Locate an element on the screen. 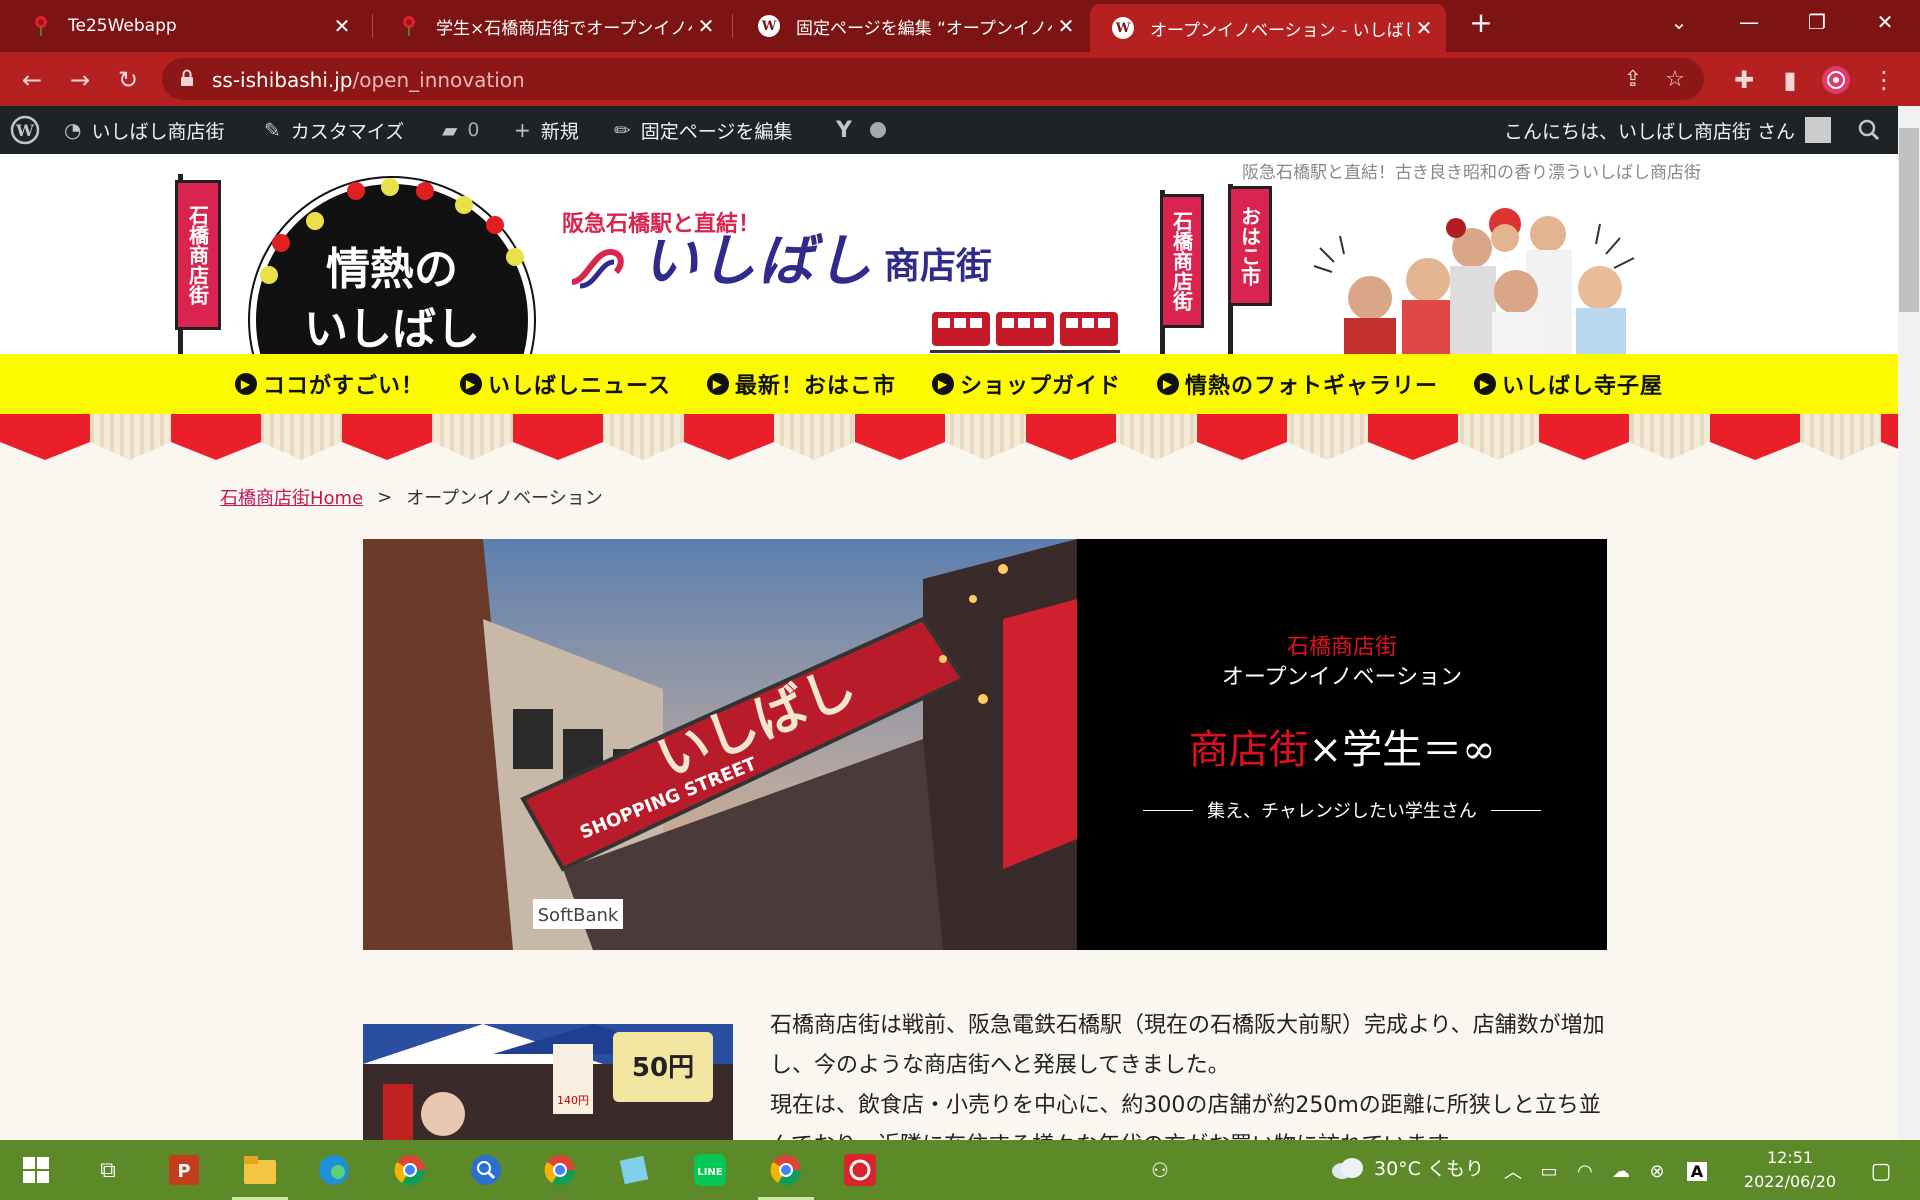 Image resolution: width=1920 pixels, height=1200 pixels. logo-text: 情熱の いしばし is located at coordinates (392, 300).